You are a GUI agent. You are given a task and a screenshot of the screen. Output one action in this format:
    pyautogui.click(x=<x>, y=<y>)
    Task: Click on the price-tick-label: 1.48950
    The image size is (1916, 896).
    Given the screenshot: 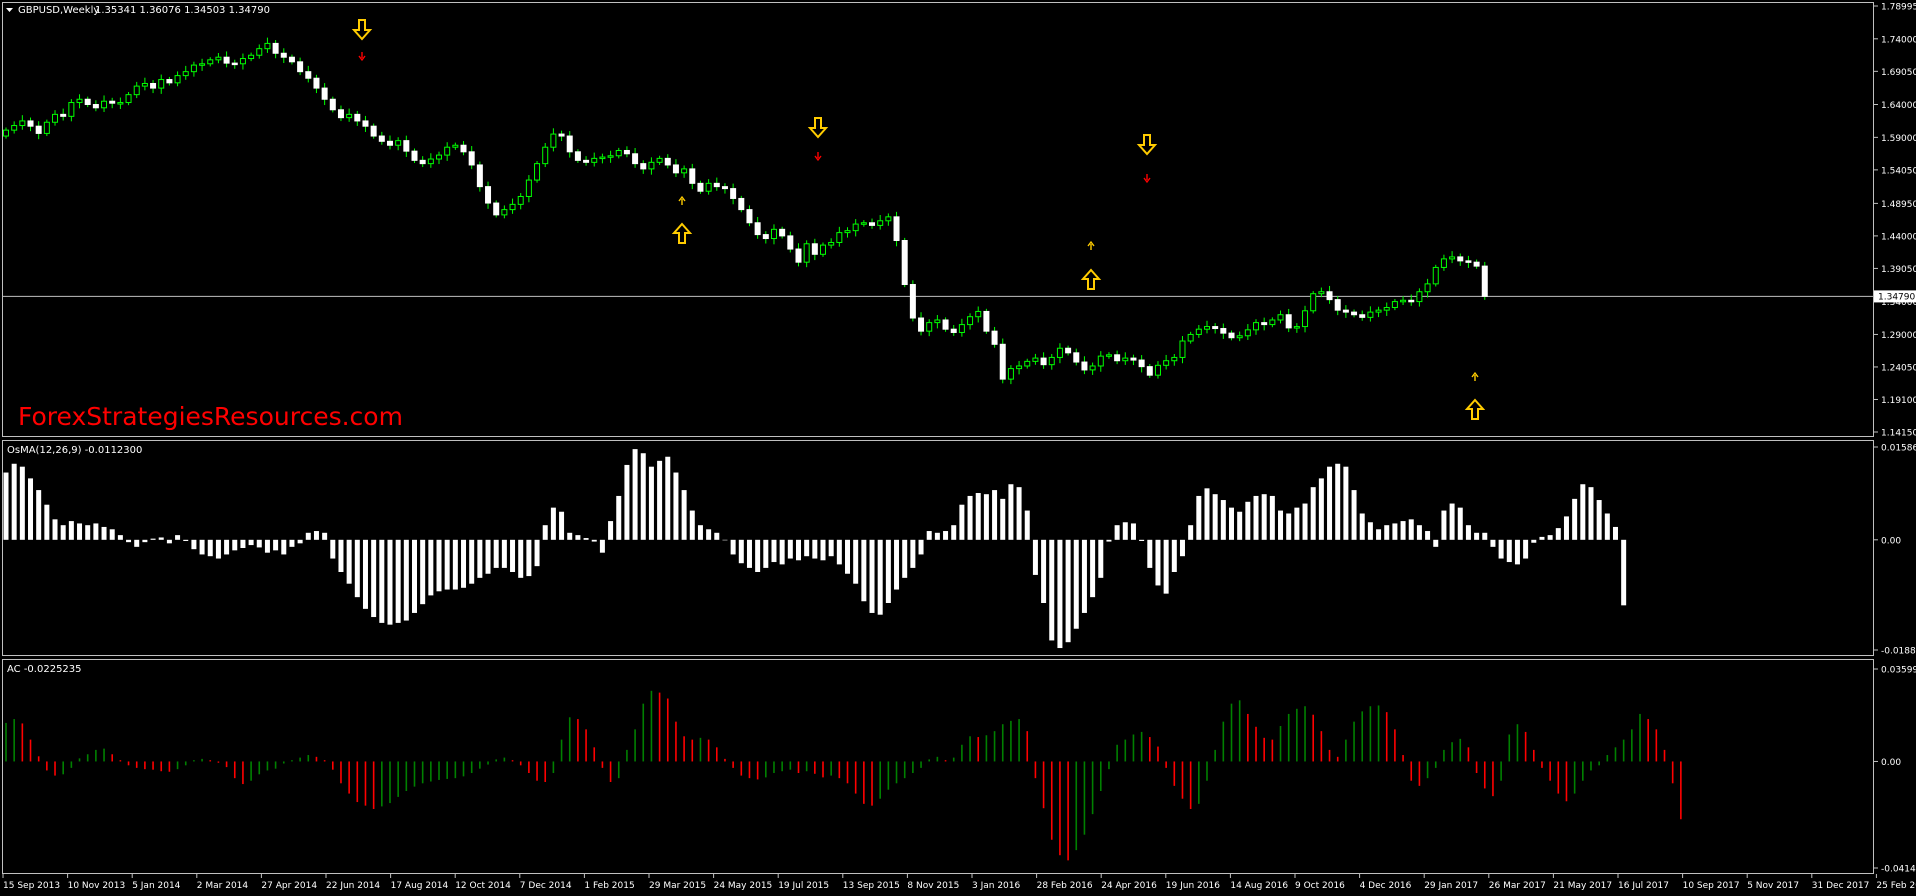 What is the action you would take?
    pyautogui.click(x=1898, y=205)
    